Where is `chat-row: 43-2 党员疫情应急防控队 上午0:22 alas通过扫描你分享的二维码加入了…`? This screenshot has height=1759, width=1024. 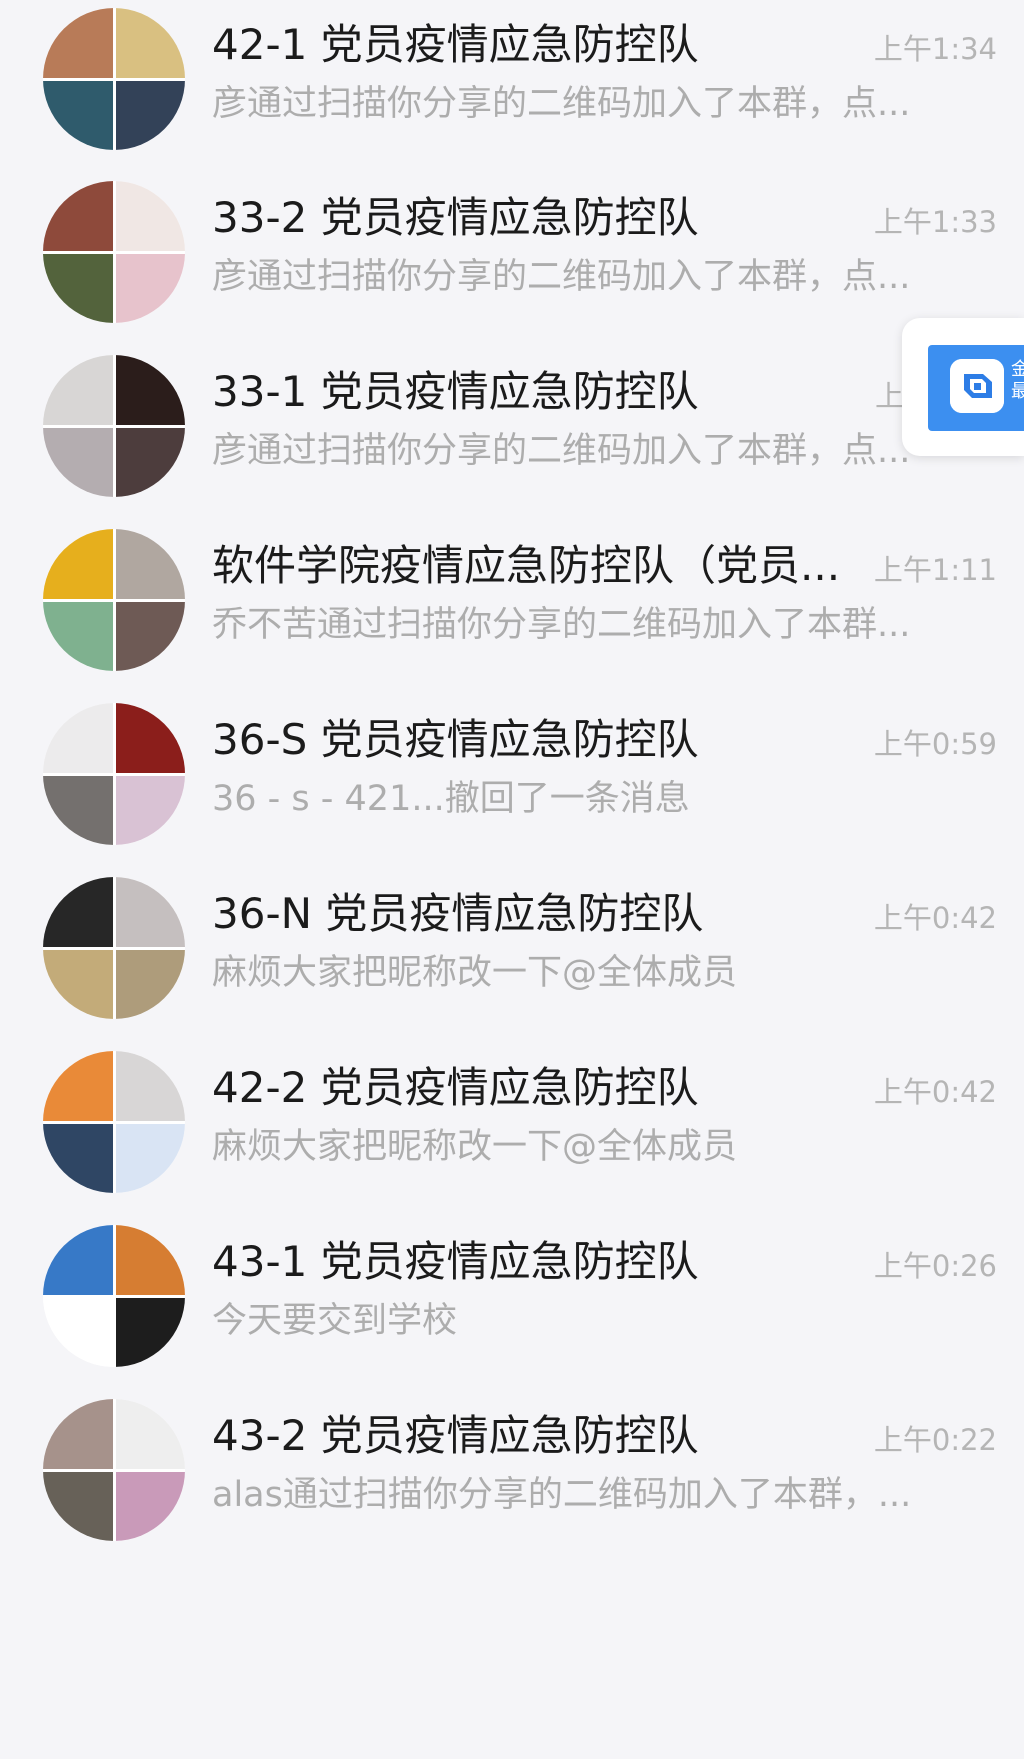 chat-row: 43-2 党员疫情应急防控队 上午0:22 alas通过扫描你分享的二维码加入了… is located at coordinates (512, 1481).